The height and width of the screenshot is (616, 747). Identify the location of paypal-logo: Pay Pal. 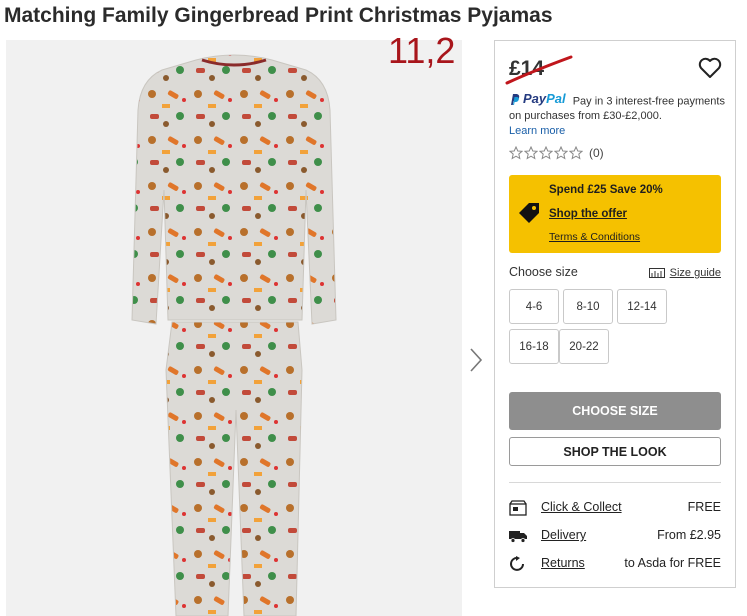
(537, 99).